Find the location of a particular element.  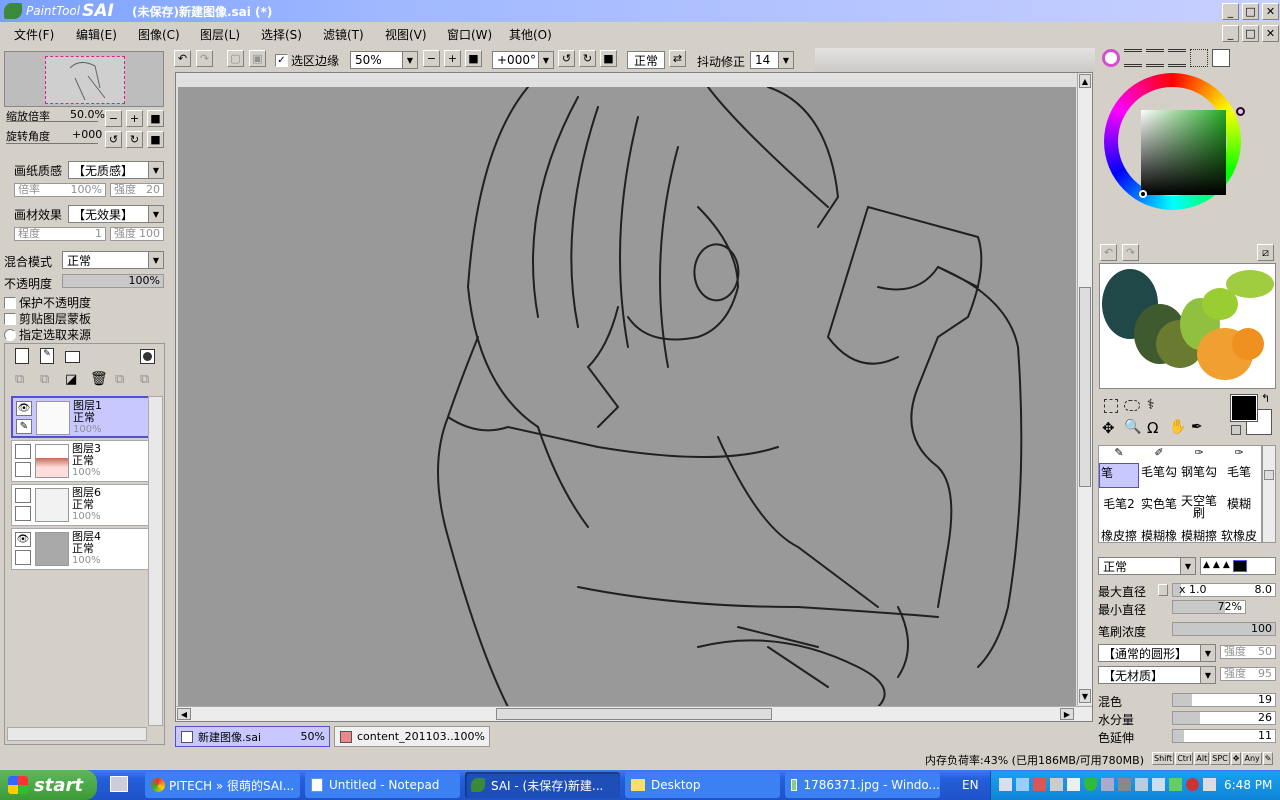

close-button: ✕ is located at coordinates (1270, 11).